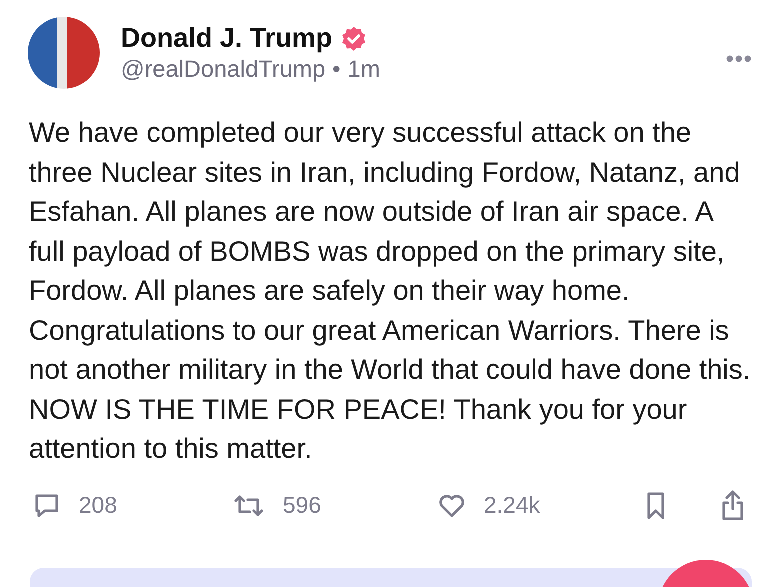 The image size is (782, 587). Describe the element at coordinates (98, 505) in the screenshot. I see `reply-count: 208` at that location.